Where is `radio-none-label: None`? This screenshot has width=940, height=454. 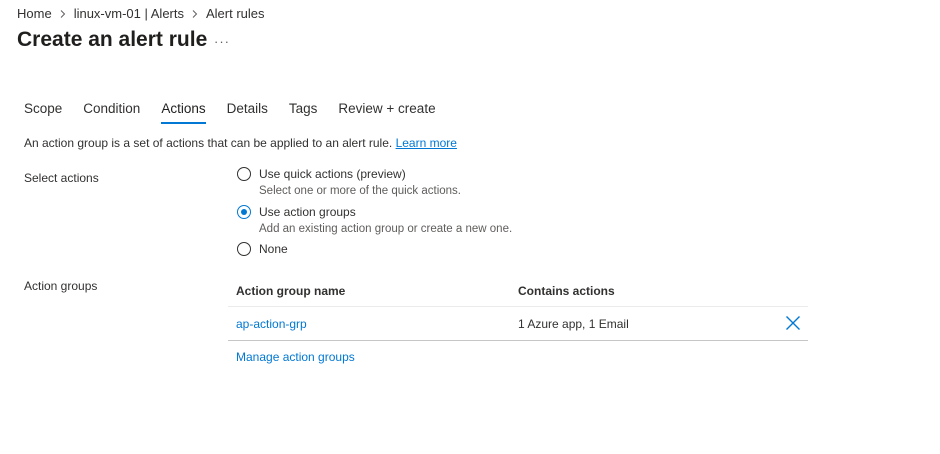 radio-none-label: None is located at coordinates (273, 249).